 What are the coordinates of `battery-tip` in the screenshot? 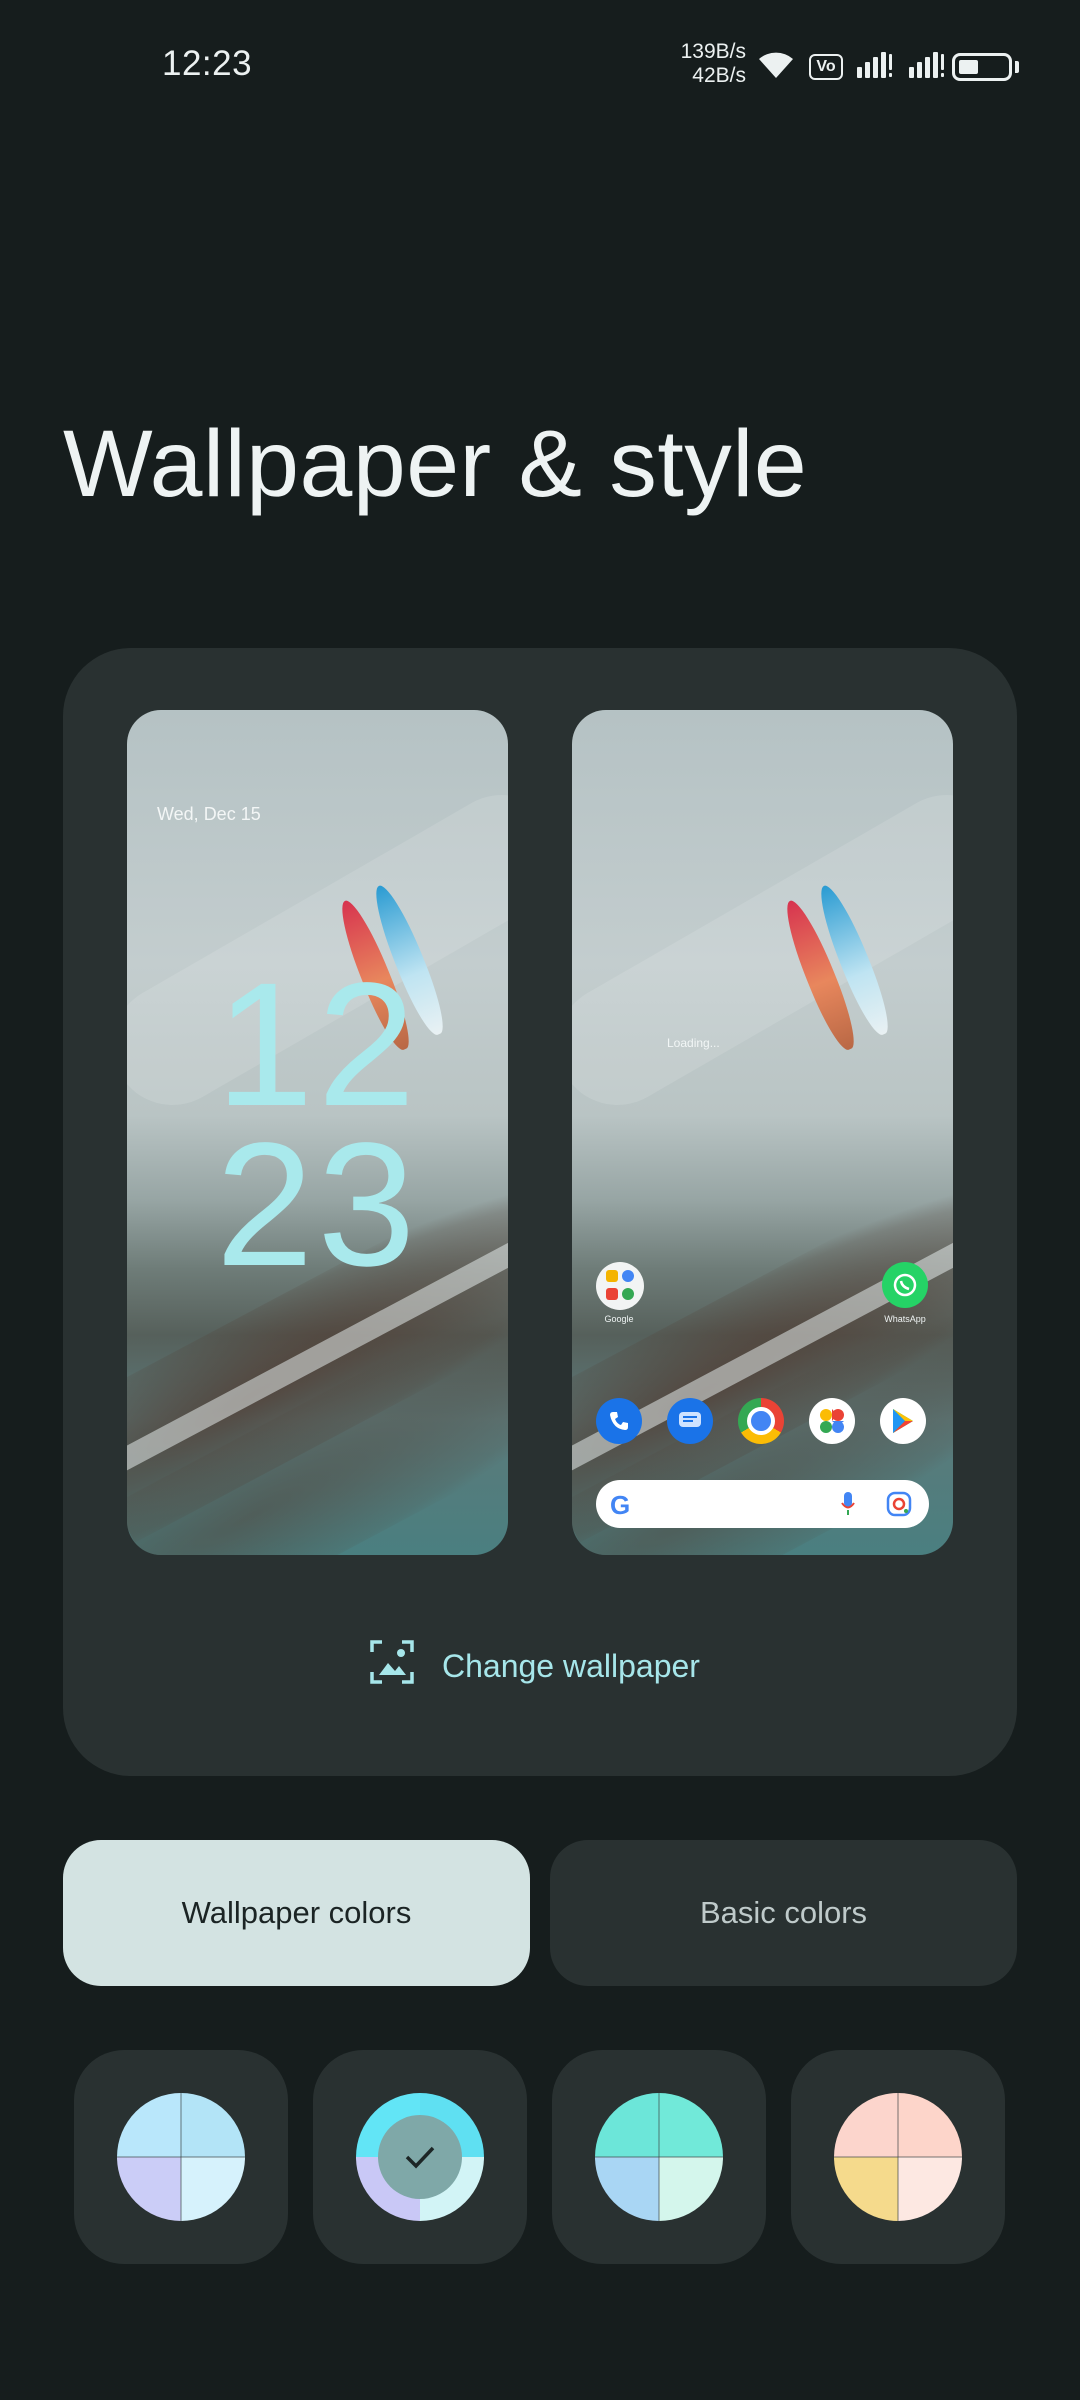 It's located at (1017, 67).